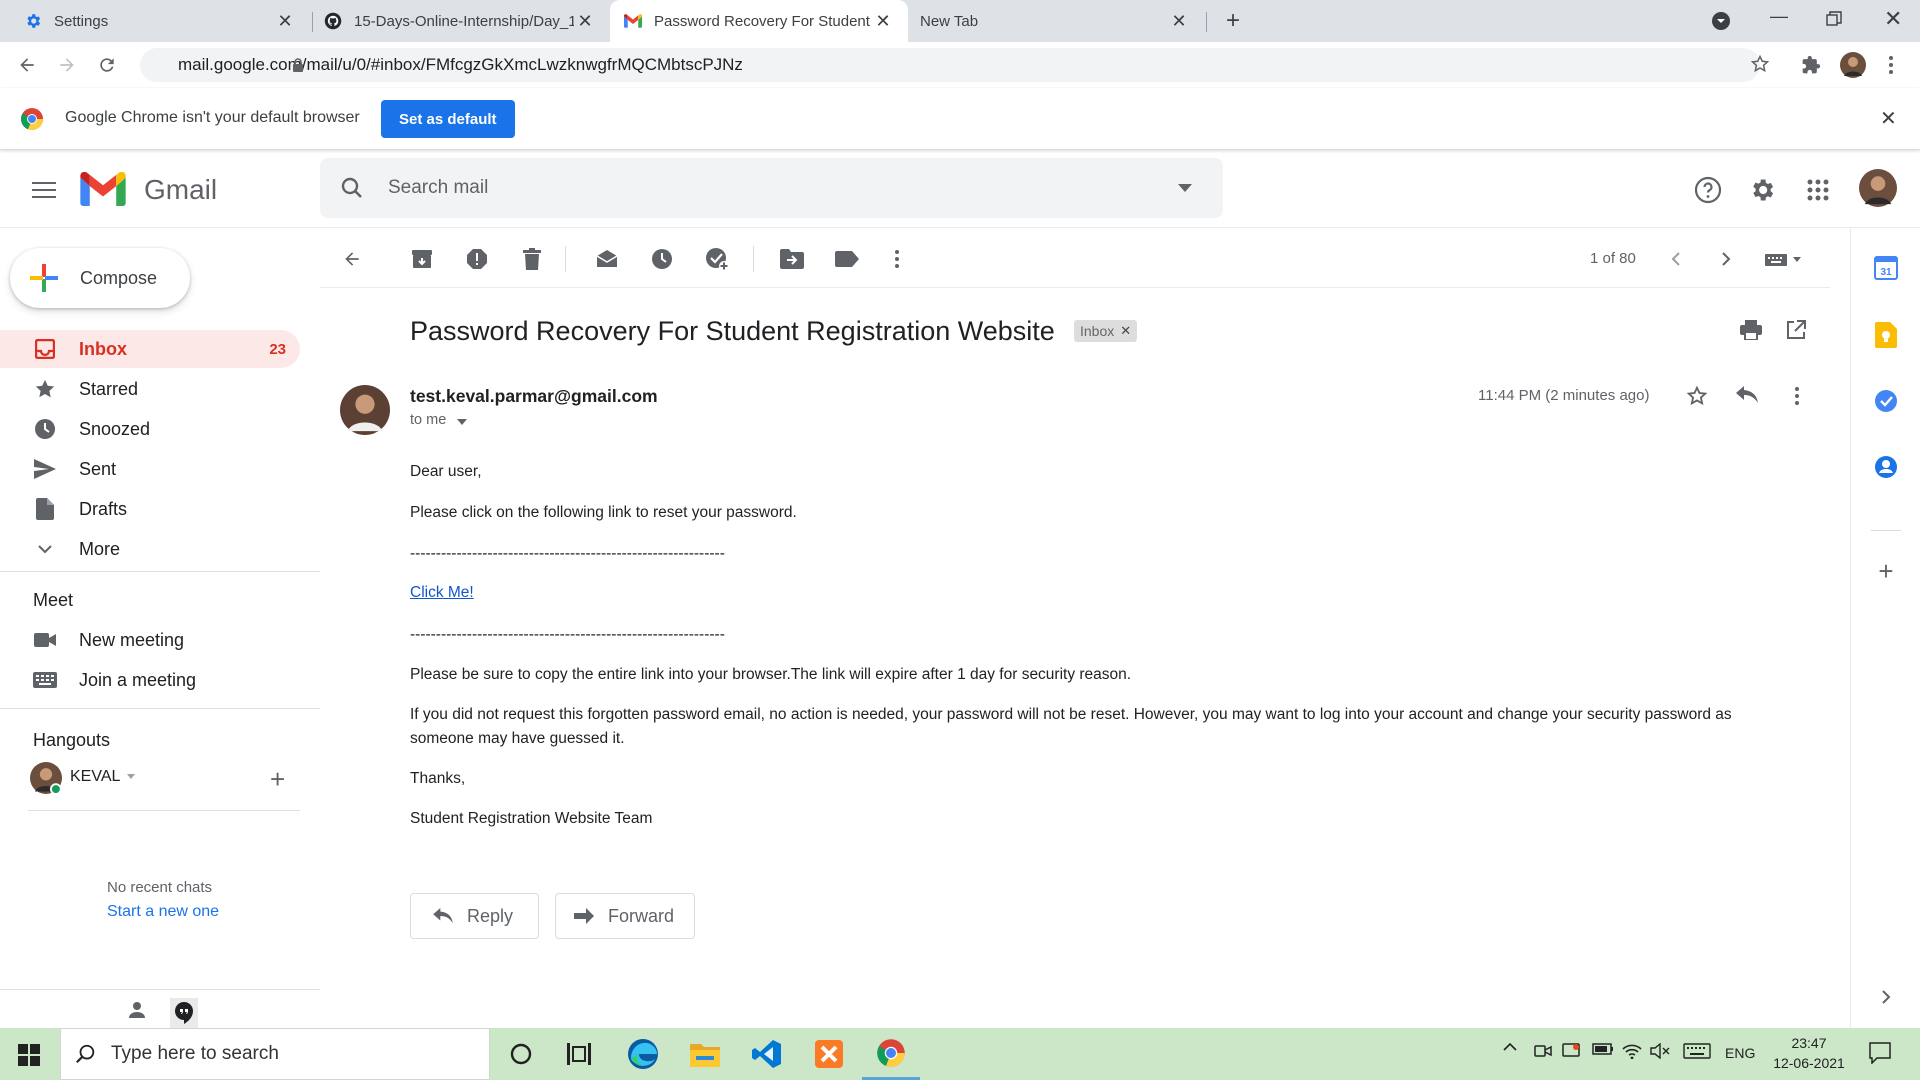 This screenshot has width=1920, height=1080. I want to click on join-meeting-item: Join a meeting, so click(150, 680).